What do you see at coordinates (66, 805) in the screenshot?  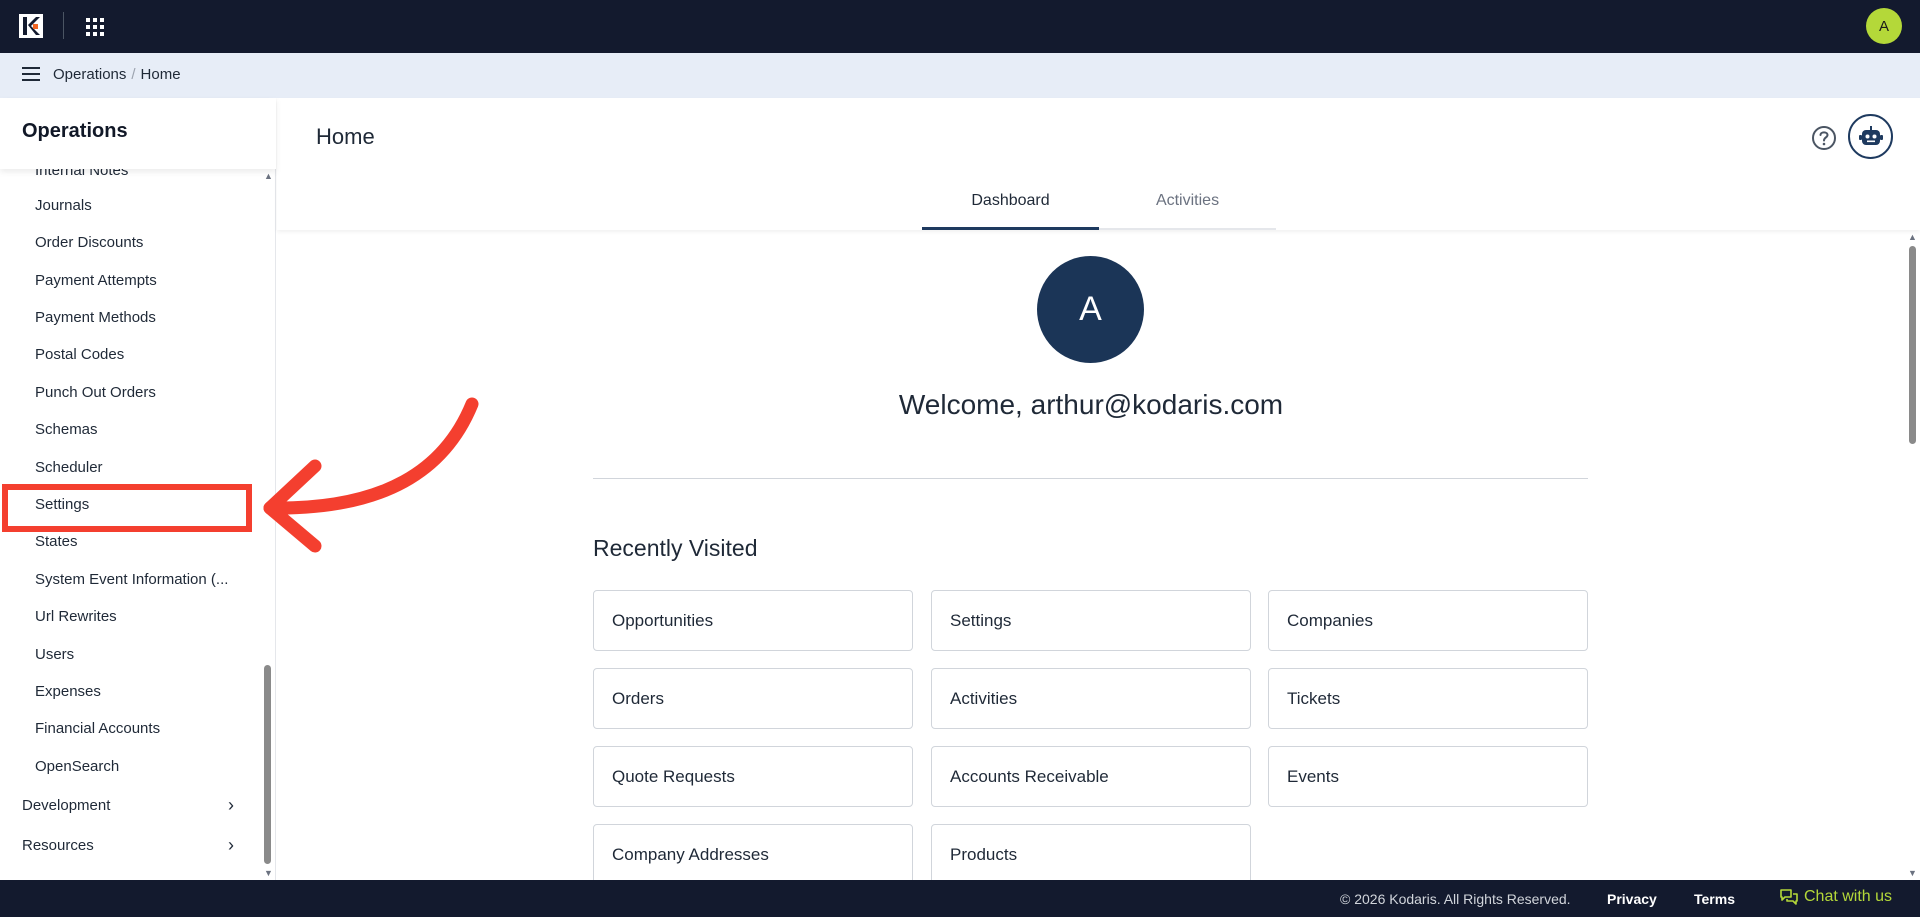 I see `sidebar-group-label: Development` at bounding box center [66, 805].